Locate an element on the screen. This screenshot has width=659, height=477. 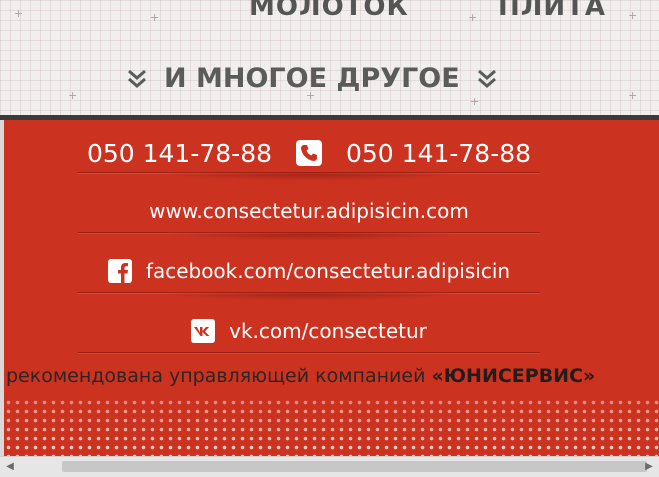
phone-row: 050 141-78-88 050 141-78-88 is located at coordinates (309, 153).